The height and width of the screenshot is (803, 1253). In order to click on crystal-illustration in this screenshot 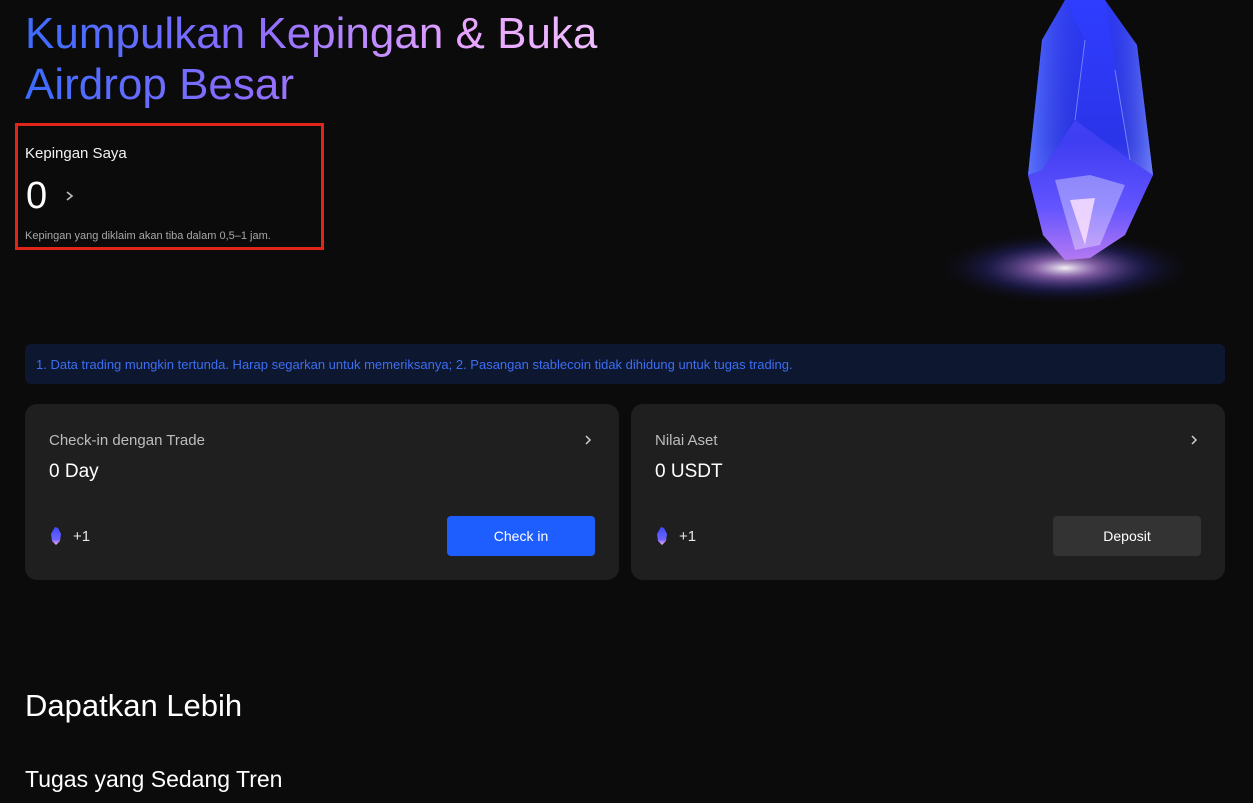, I will do `click(1062, 153)`.